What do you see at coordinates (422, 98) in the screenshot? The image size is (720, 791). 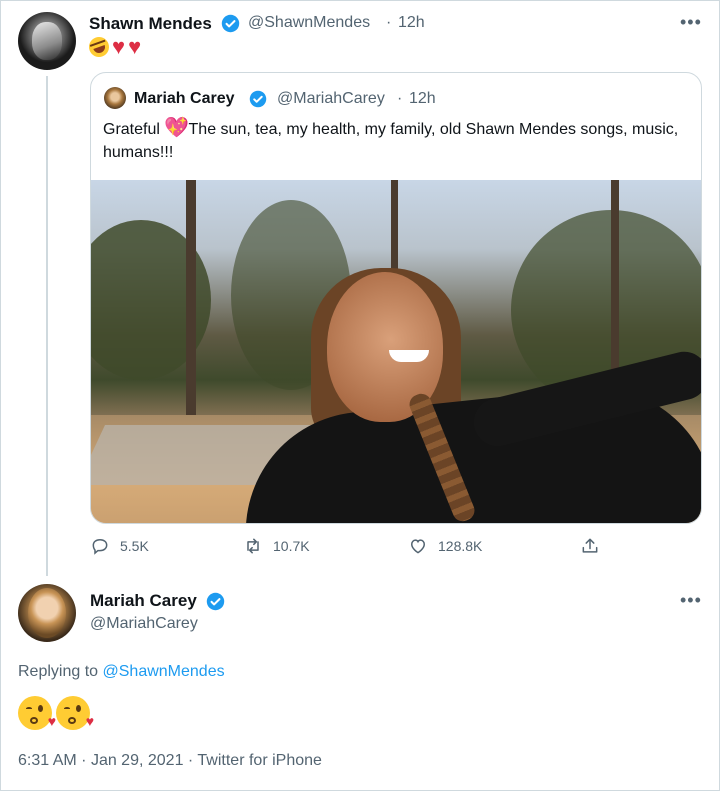 I see `quoted-time-ago: 12h` at bounding box center [422, 98].